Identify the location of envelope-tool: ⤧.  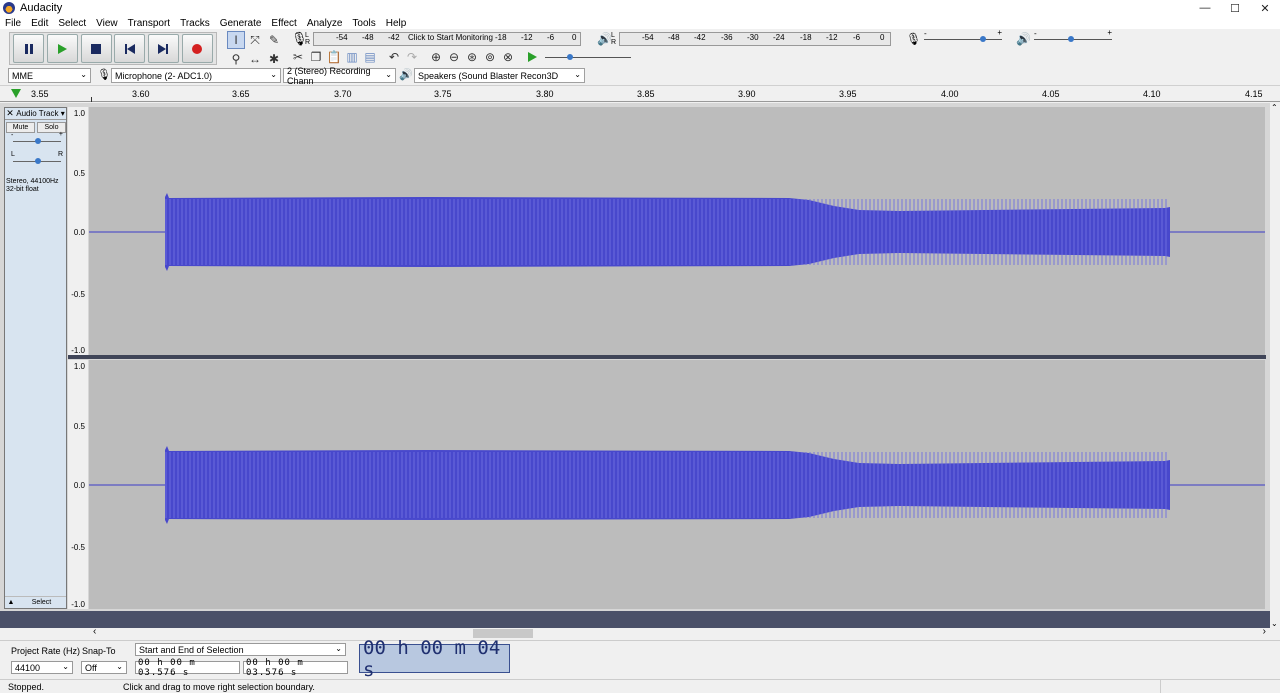
(255, 40).